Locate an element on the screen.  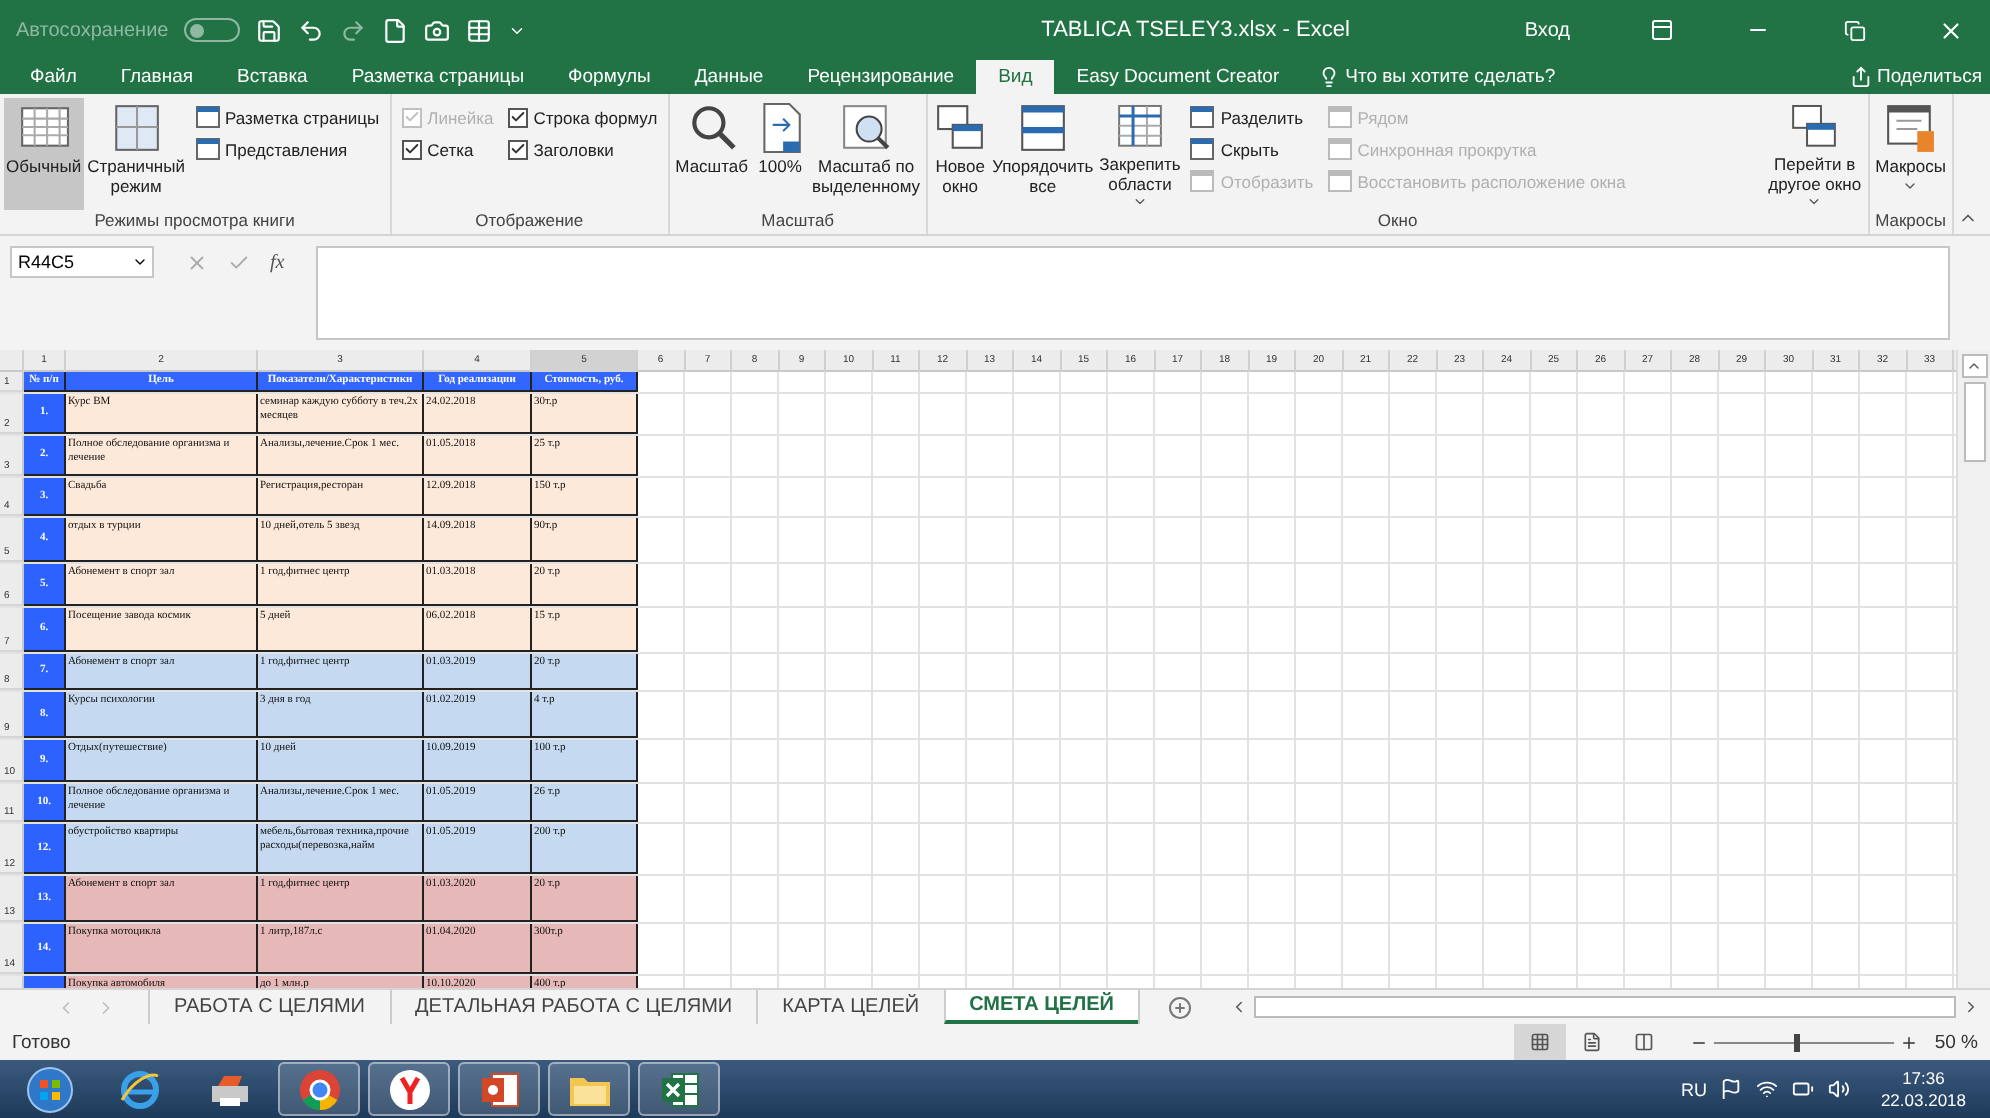
sheet-tab: СМЕТА ЦЕЛЕЙ is located at coordinates (1040, 1007).